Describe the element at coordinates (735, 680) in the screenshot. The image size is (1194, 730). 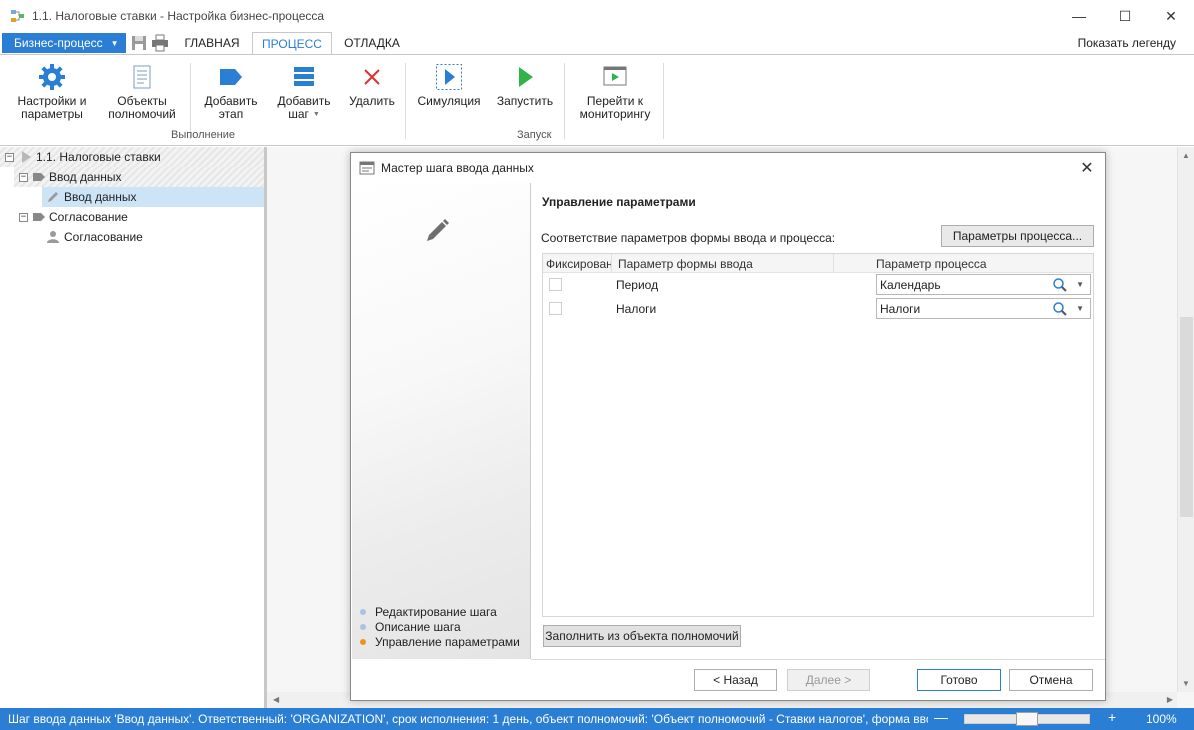
I see `back-button: < Назад` at that location.